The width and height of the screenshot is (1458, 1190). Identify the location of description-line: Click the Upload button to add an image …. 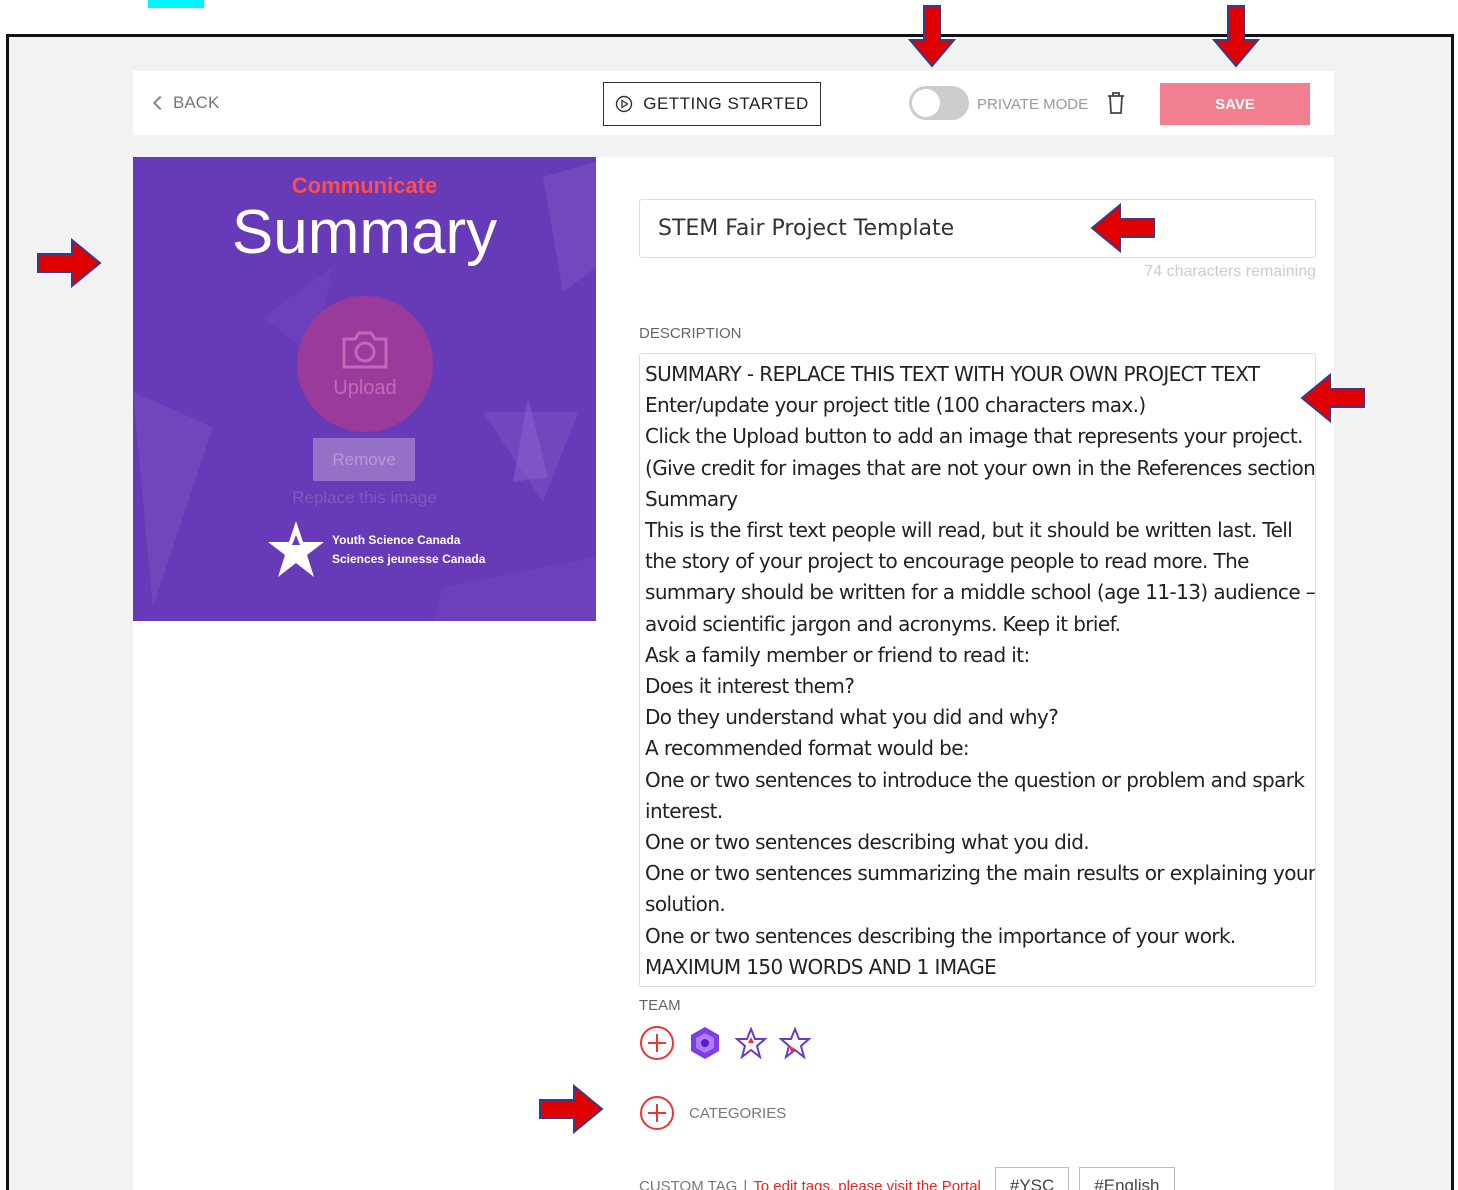
(974, 436).